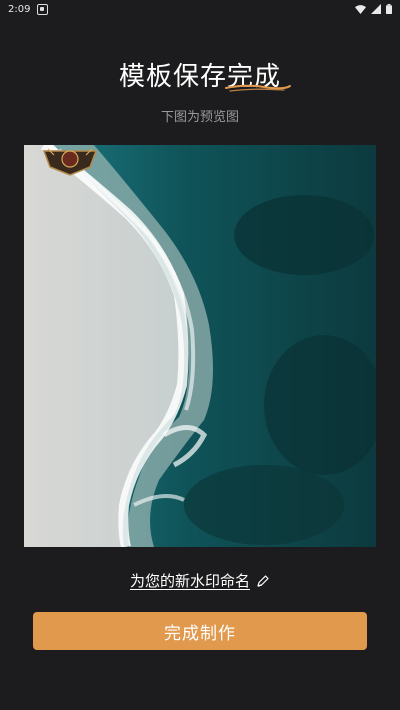  Describe the element at coordinates (200, 631) in the screenshot. I see `finish-button: 完成制作` at that location.